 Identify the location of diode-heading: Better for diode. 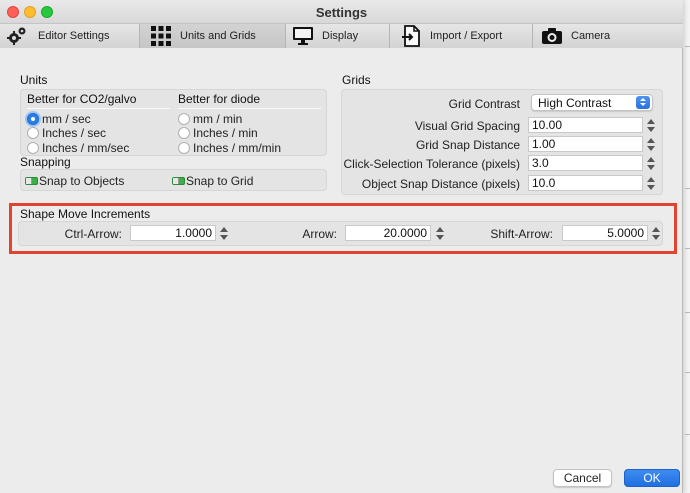
(249, 100).